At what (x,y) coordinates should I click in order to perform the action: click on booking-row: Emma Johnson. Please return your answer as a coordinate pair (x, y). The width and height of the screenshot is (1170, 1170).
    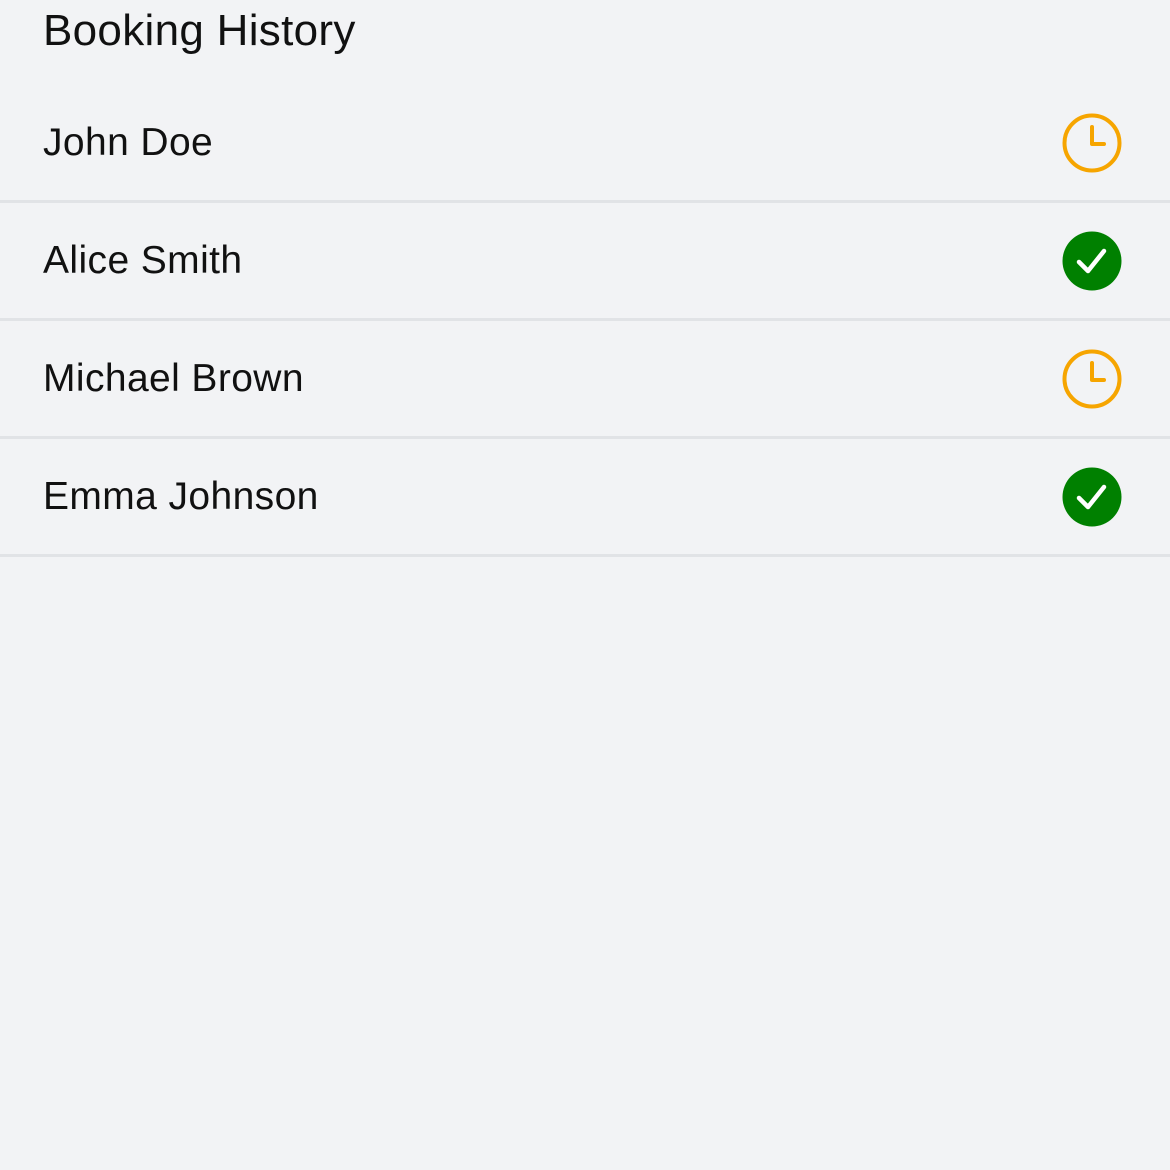
    Looking at the image, I should click on (585, 498).